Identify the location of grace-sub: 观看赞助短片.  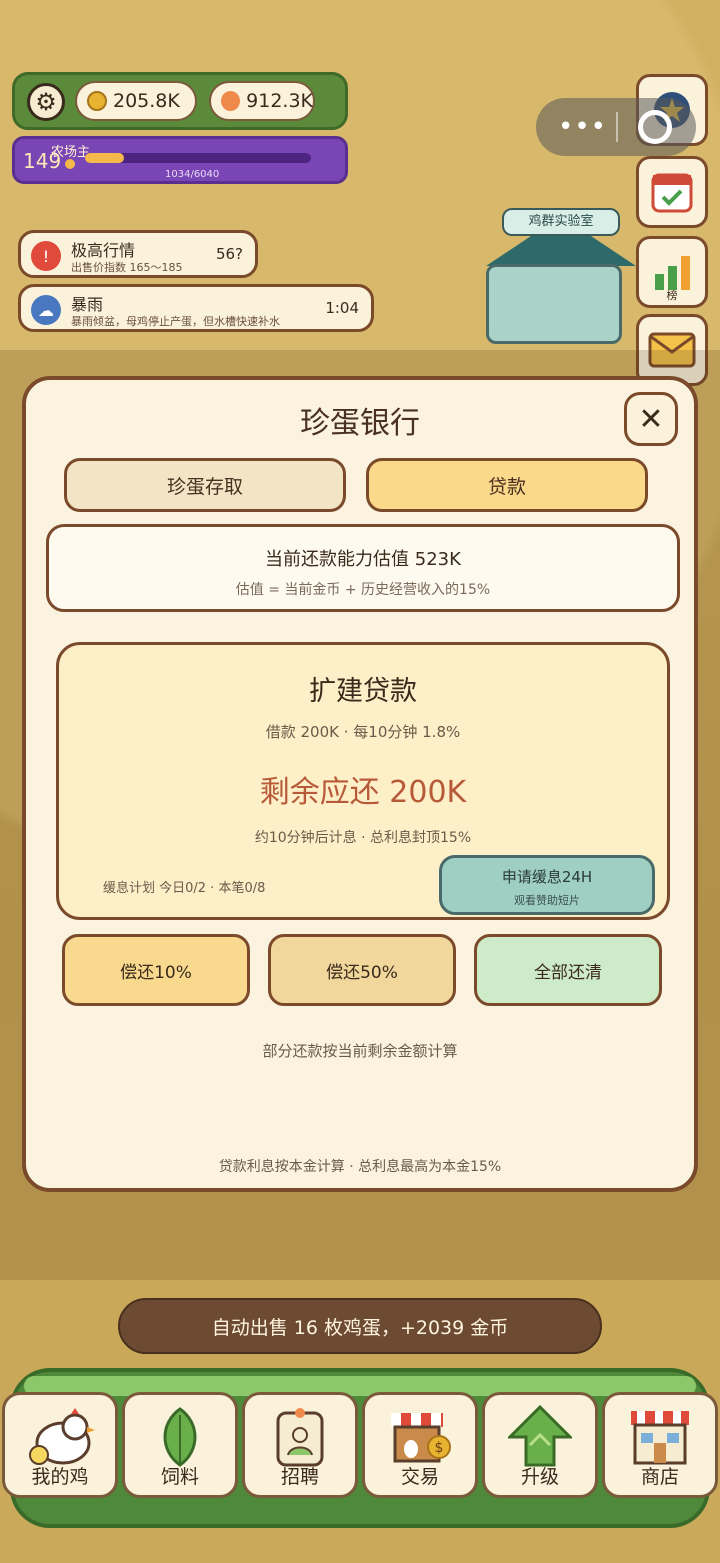
(547, 900).